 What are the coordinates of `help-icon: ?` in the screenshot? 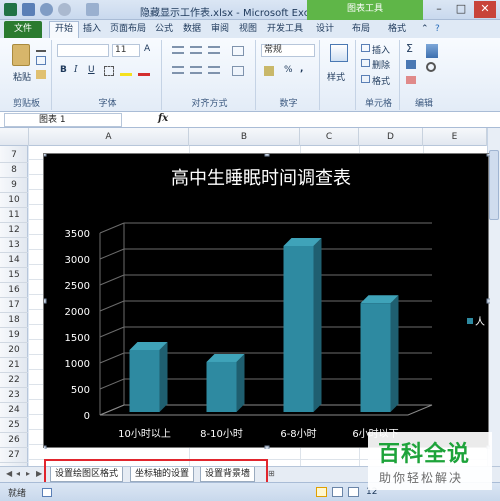 It's located at (437, 30).